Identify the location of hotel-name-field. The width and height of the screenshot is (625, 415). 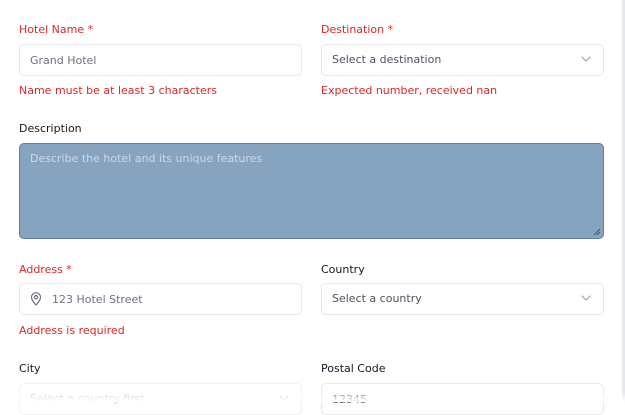
(160, 60).